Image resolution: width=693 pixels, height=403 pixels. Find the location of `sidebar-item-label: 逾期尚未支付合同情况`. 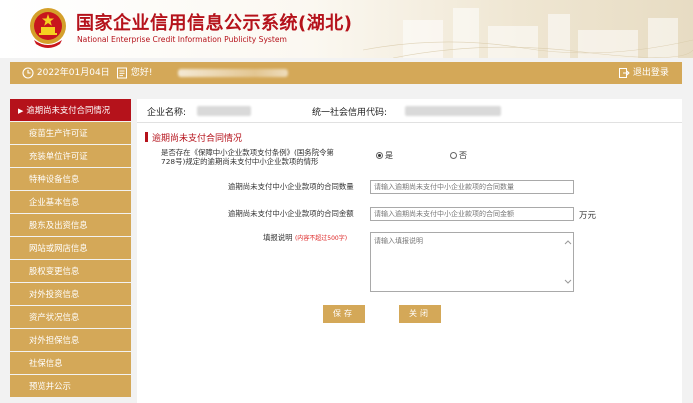

sidebar-item-label: 逾期尚未支付合同情况 is located at coordinates (68, 110).